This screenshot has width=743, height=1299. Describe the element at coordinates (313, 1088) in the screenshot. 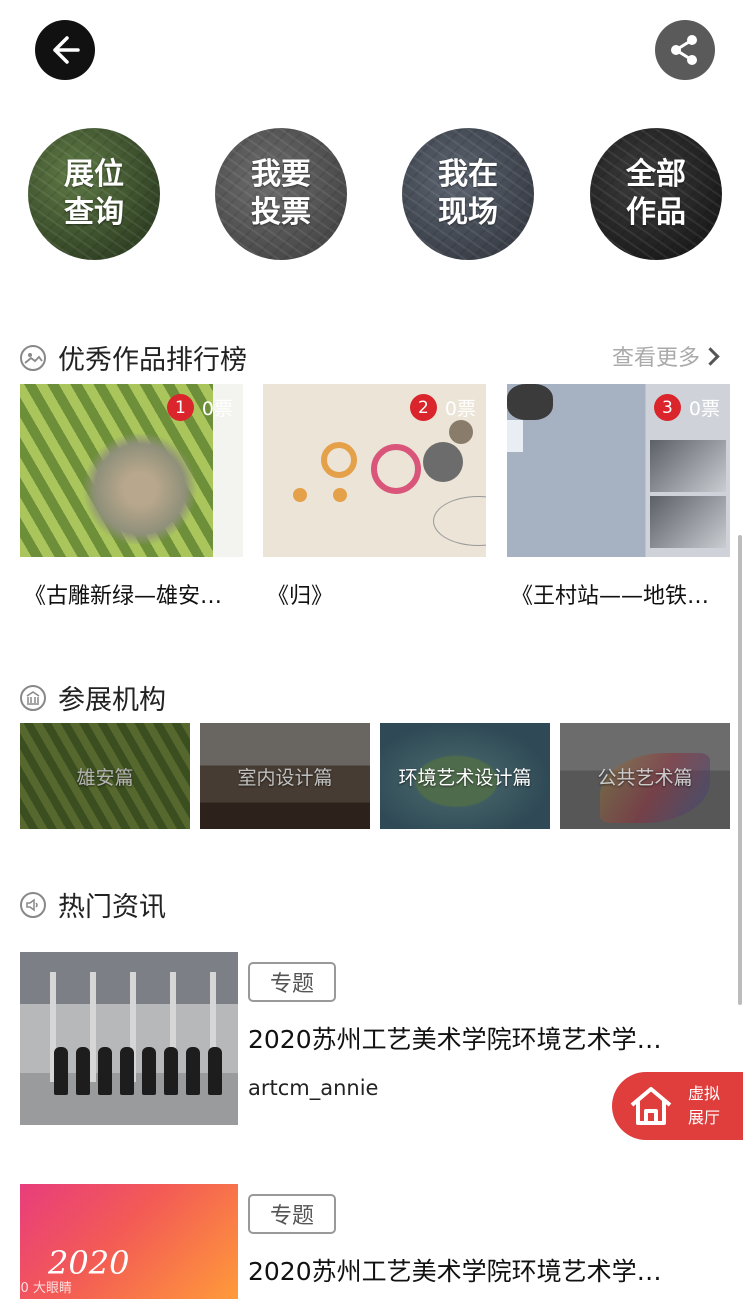

I see `news-author: artcm_annie` at that location.